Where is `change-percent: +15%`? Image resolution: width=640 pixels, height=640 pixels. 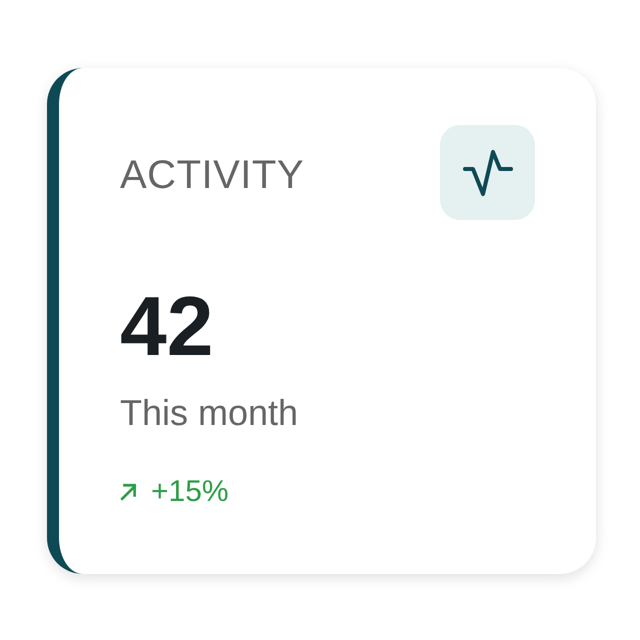
change-percent: +15% is located at coordinates (190, 492).